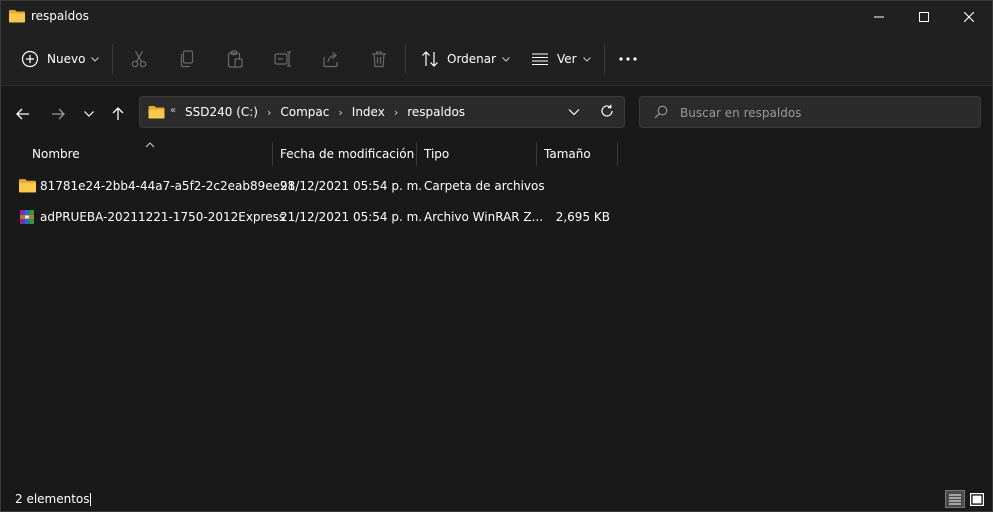 The width and height of the screenshot is (993, 512). I want to click on back-button, so click(23, 114).